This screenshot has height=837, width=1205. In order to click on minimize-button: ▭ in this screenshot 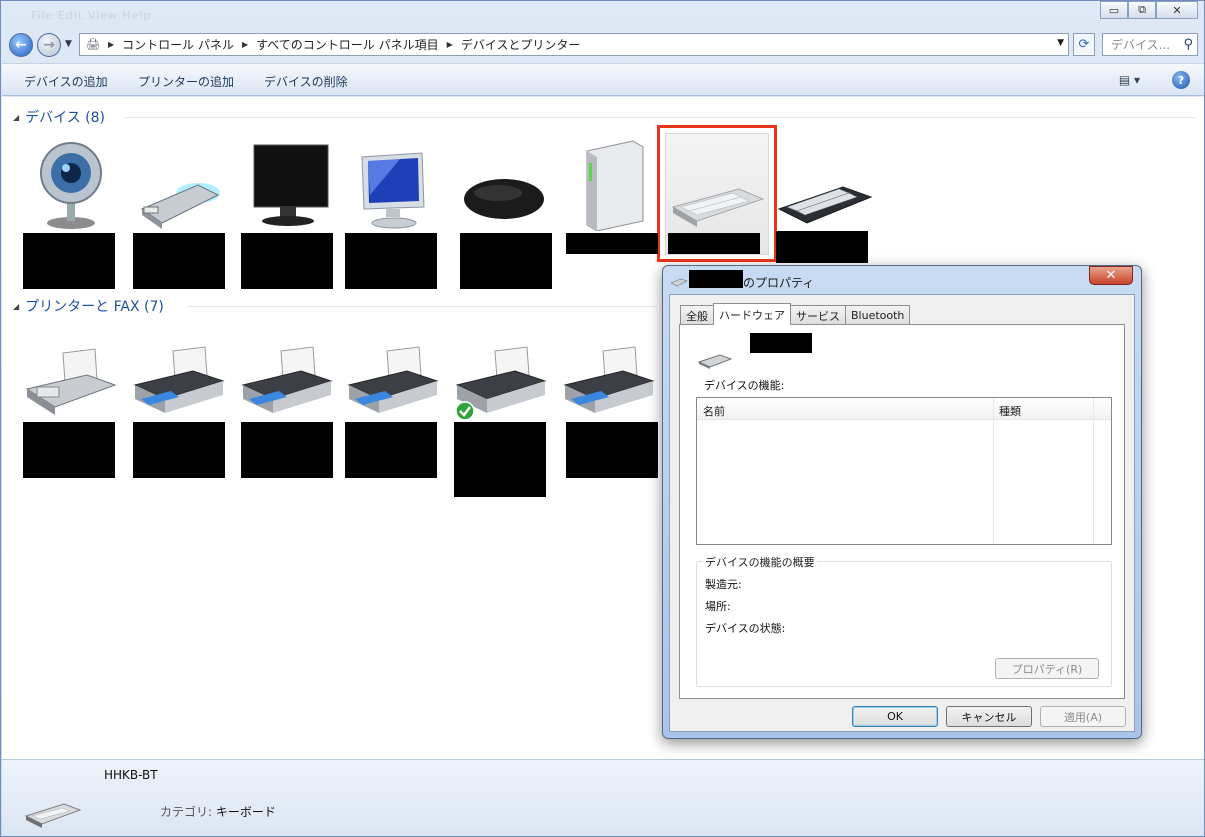, I will do `click(1114, 10)`.